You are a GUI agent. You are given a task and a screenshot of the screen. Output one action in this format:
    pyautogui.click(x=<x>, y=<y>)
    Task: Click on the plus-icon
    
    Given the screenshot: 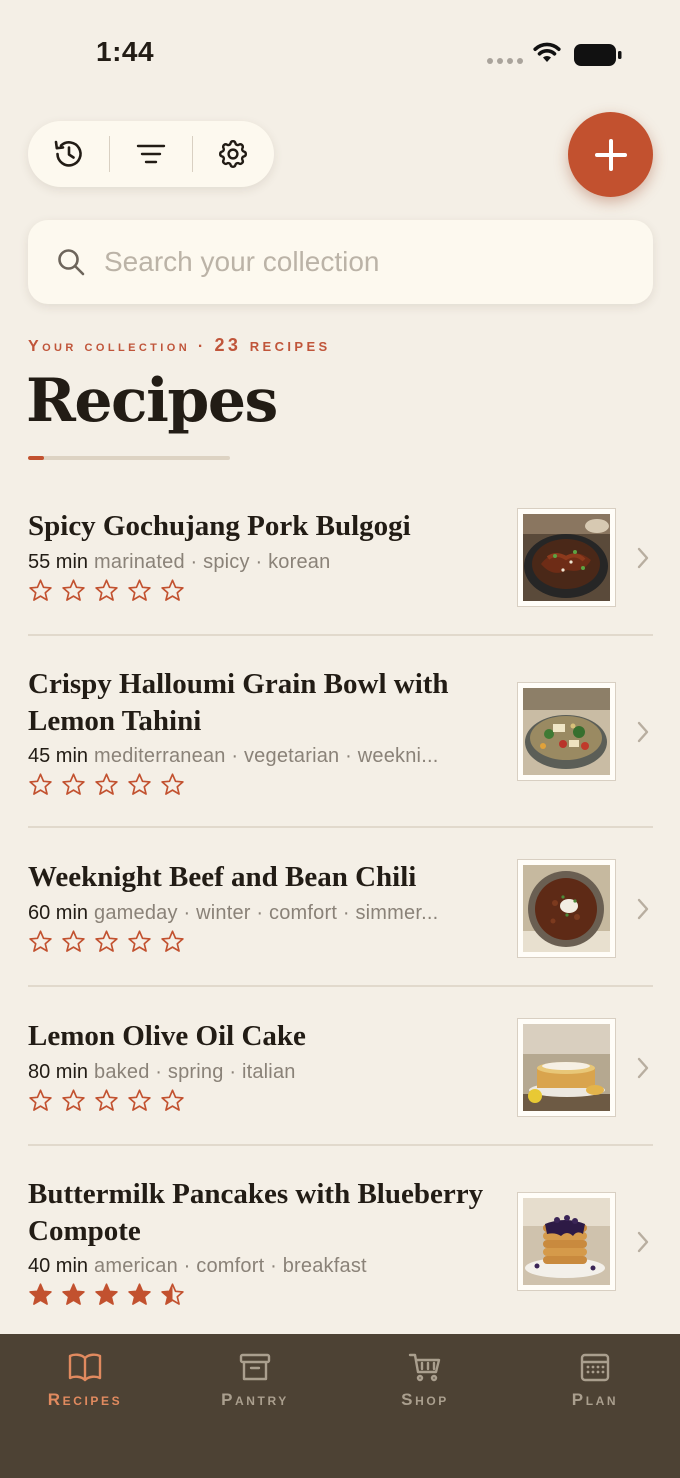 What is the action you would take?
    pyautogui.click(x=610, y=154)
    